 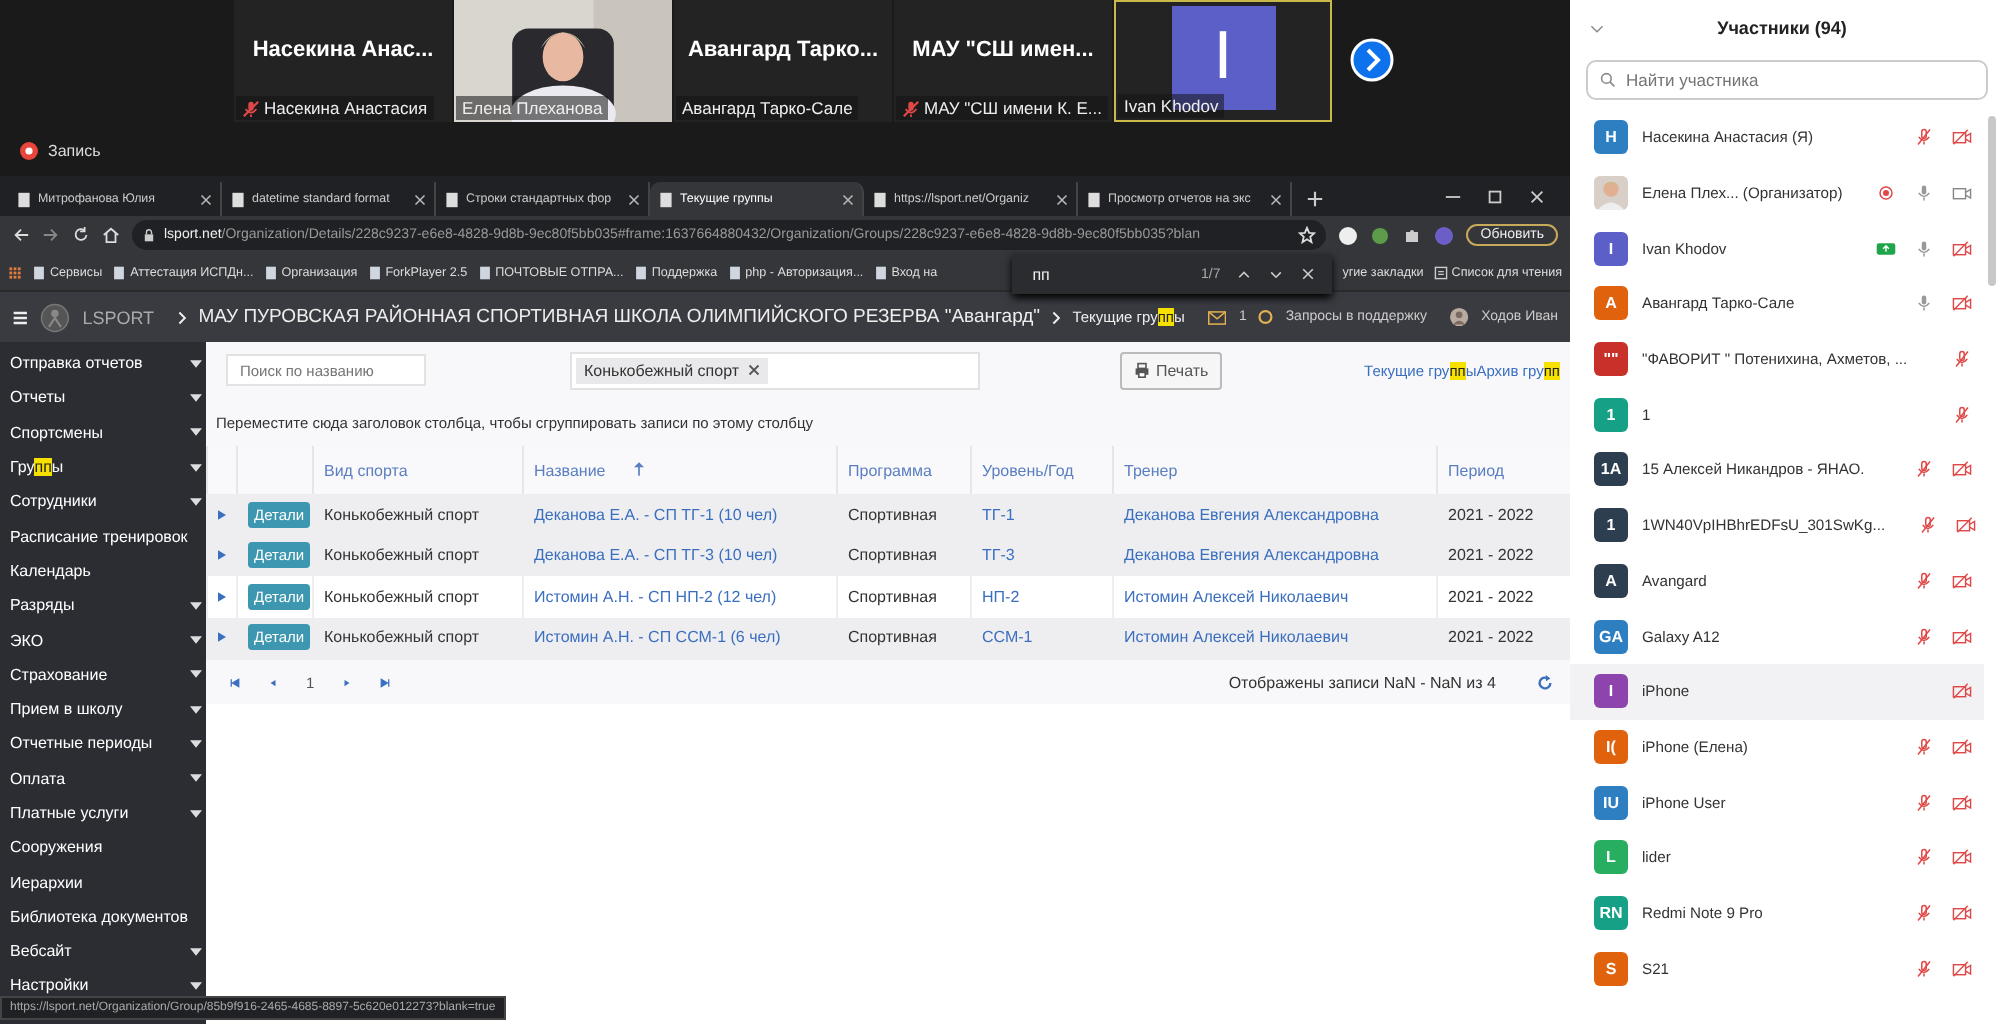 I want to click on forward-icon, so click(x=51, y=235).